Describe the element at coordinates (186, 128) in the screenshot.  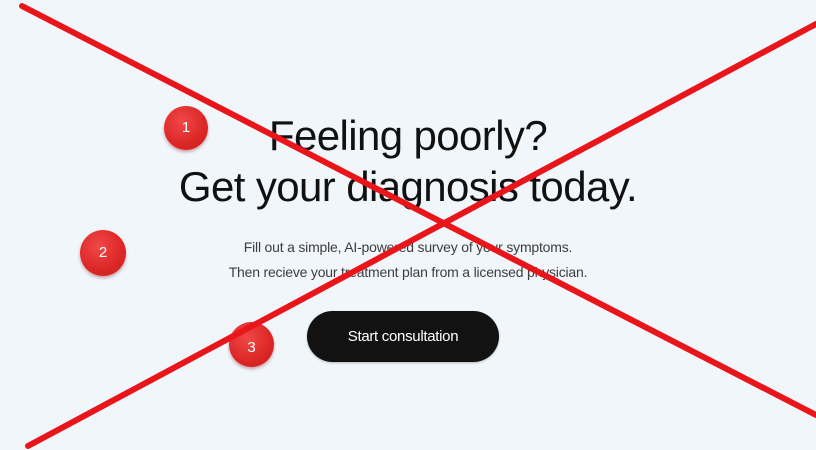
I see `annotation-marker-1: 1` at that location.